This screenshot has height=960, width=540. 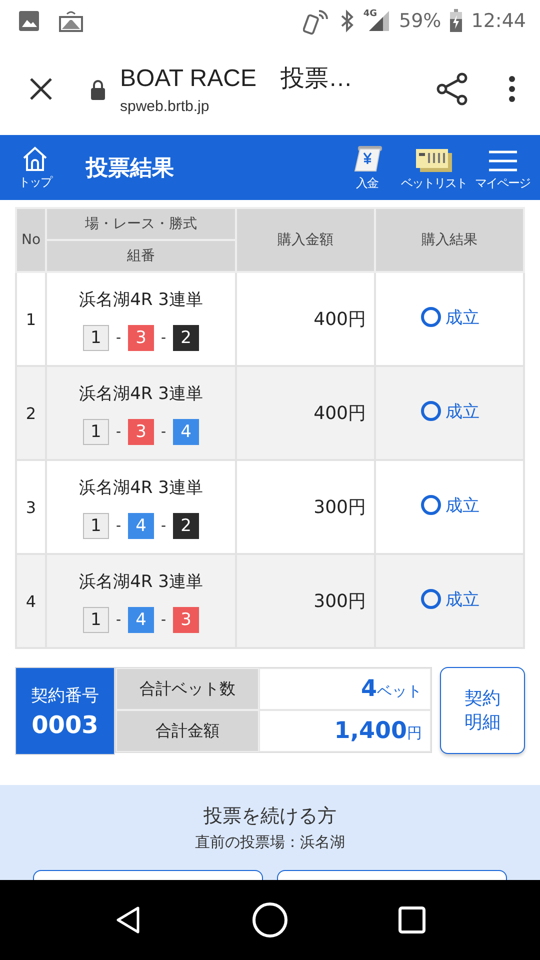 I want to click on overview-icon, so click(x=412, y=920).